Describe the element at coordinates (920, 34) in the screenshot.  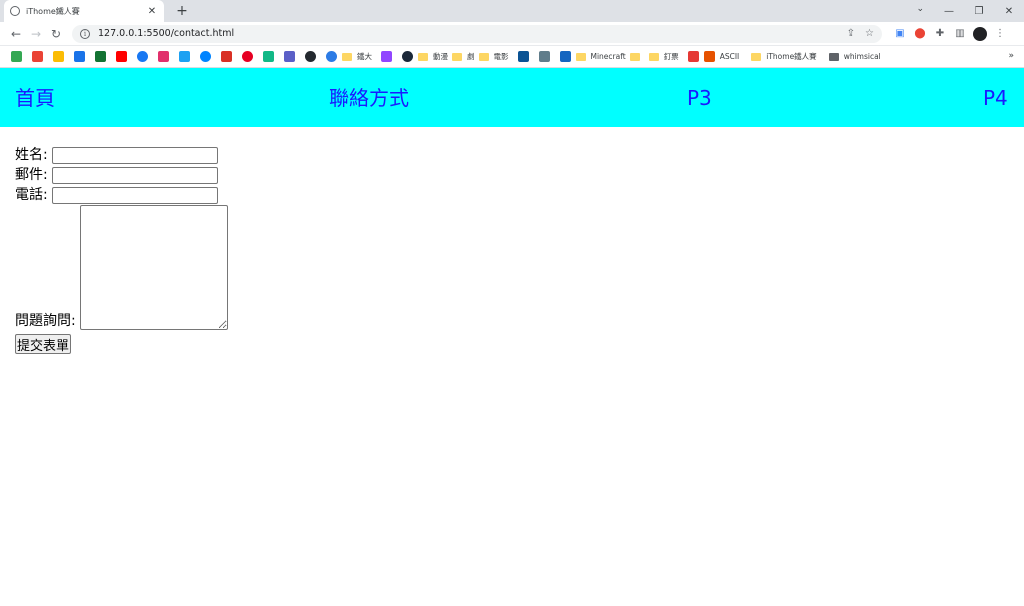
I see `adblock-extension-icon: ⬤` at that location.